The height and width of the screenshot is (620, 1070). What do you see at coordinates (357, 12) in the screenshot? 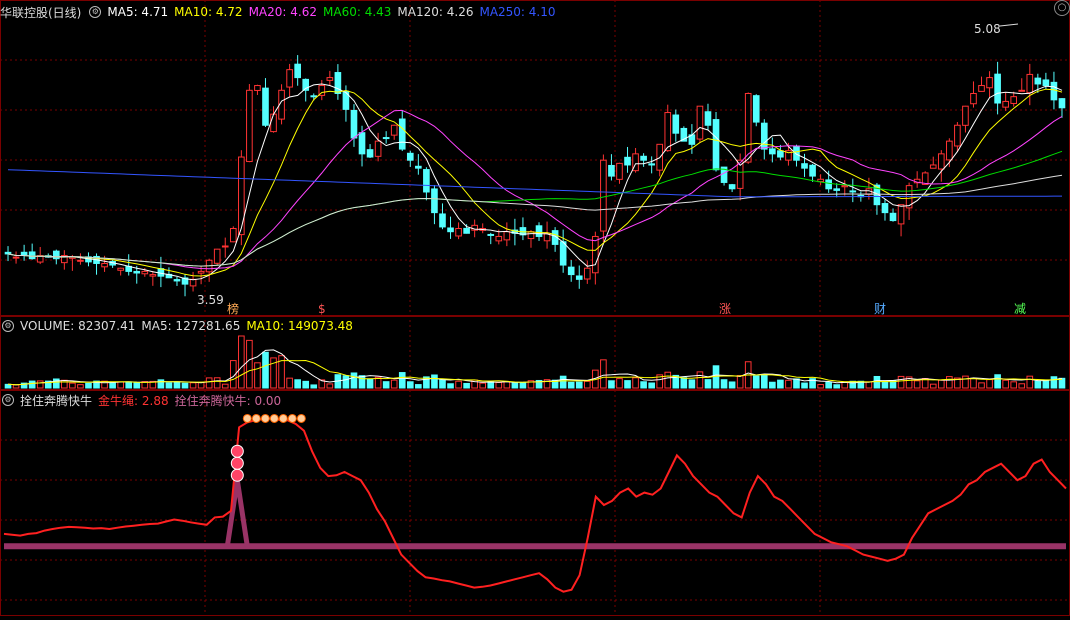
I see `legend-item: MA60: 4.43` at bounding box center [357, 12].